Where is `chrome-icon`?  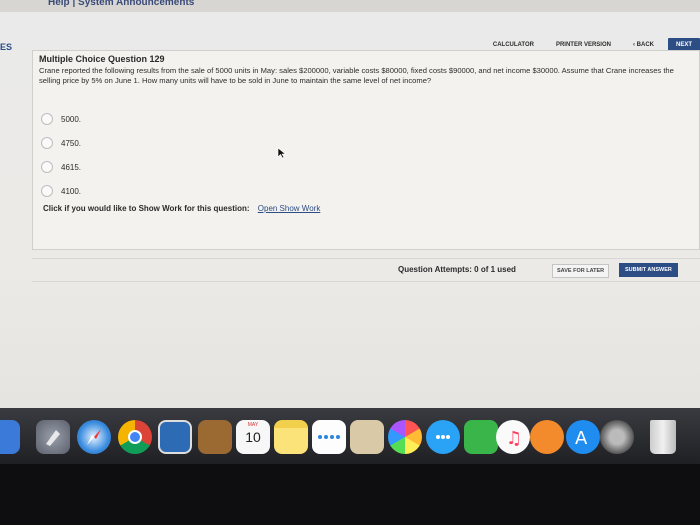
chrome-icon is located at coordinates (135, 437).